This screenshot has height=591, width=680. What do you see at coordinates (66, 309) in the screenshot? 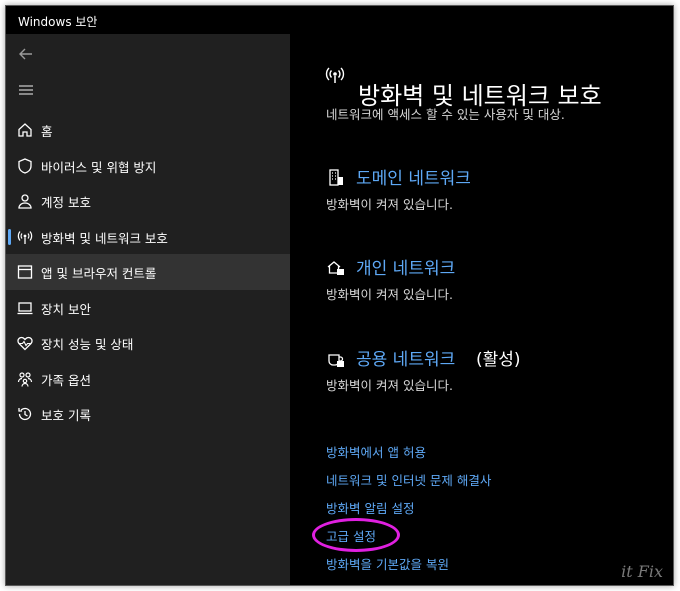
I see `sidebar-item-label: 장치 보안` at bounding box center [66, 309].